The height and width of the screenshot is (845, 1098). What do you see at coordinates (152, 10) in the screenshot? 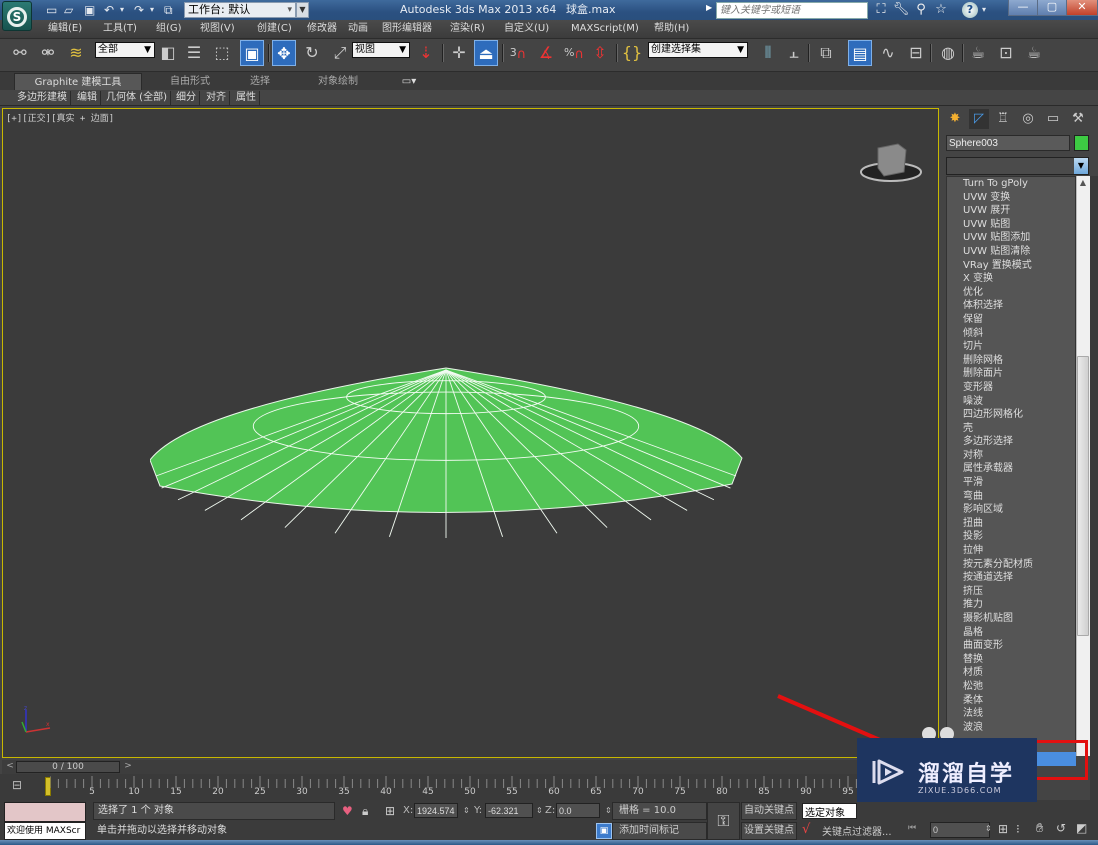
I see `redo-dropdown-icon: ▾` at bounding box center [152, 10].